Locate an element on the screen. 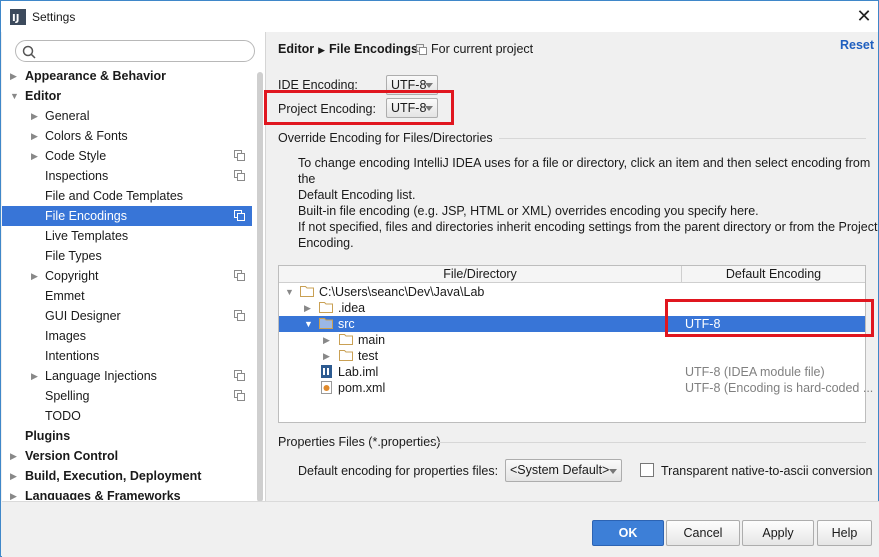 This screenshot has width=879, height=557. sidebar-item-general: ▶ General is located at coordinates (127, 116).